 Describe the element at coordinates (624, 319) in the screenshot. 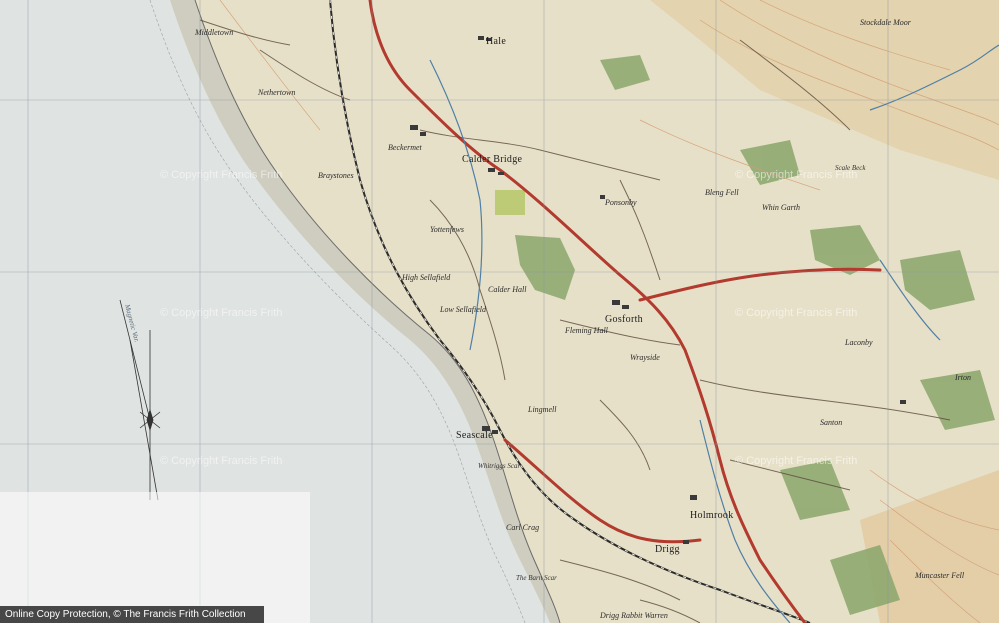

I see `label-gosforth: Gosforth` at that location.